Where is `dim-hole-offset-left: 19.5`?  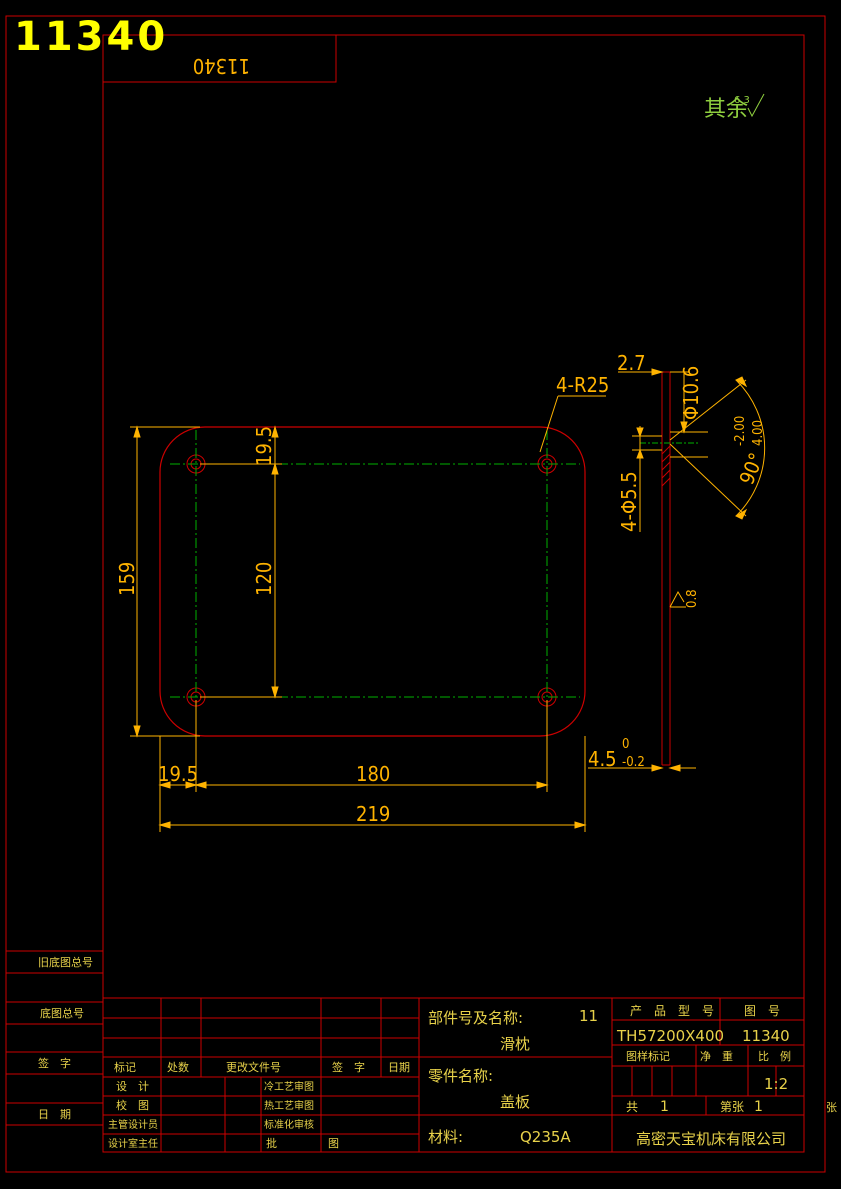 dim-hole-offset-left: 19.5 is located at coordinates (178, 774).